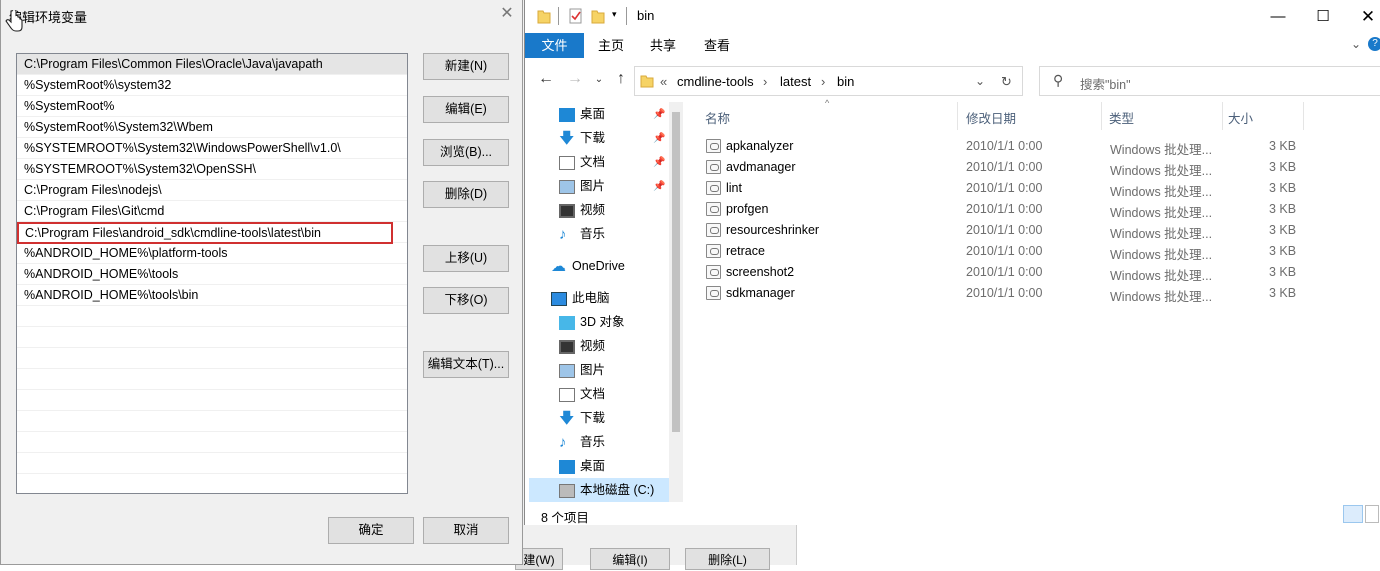 The width and height of the screenshot is (1380, 571). Describe the element at coordinates (991, 117) in the screenshot. I see `column-header-date: 修改日期` at that location.